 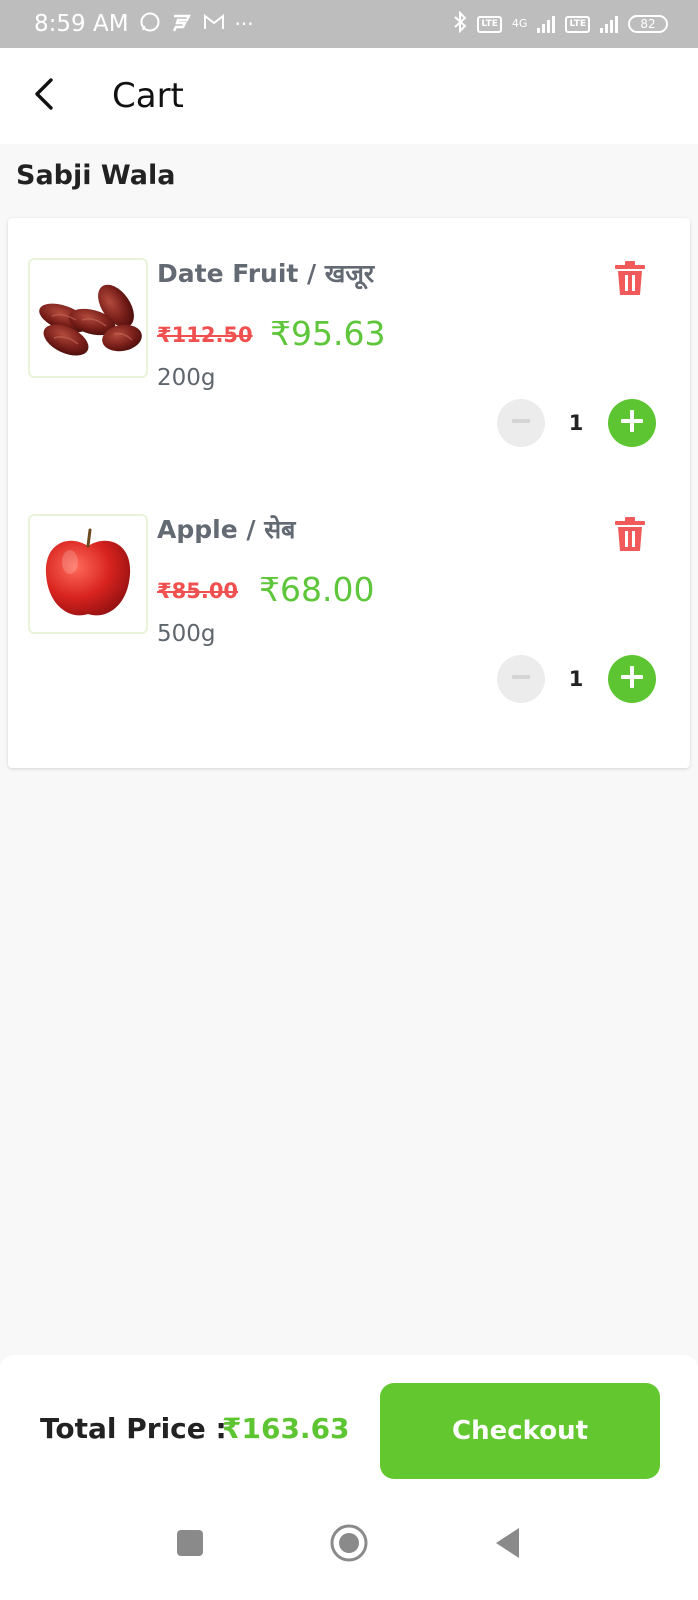 I want to click on item-weight: 500g, so click(x=186, y=634).